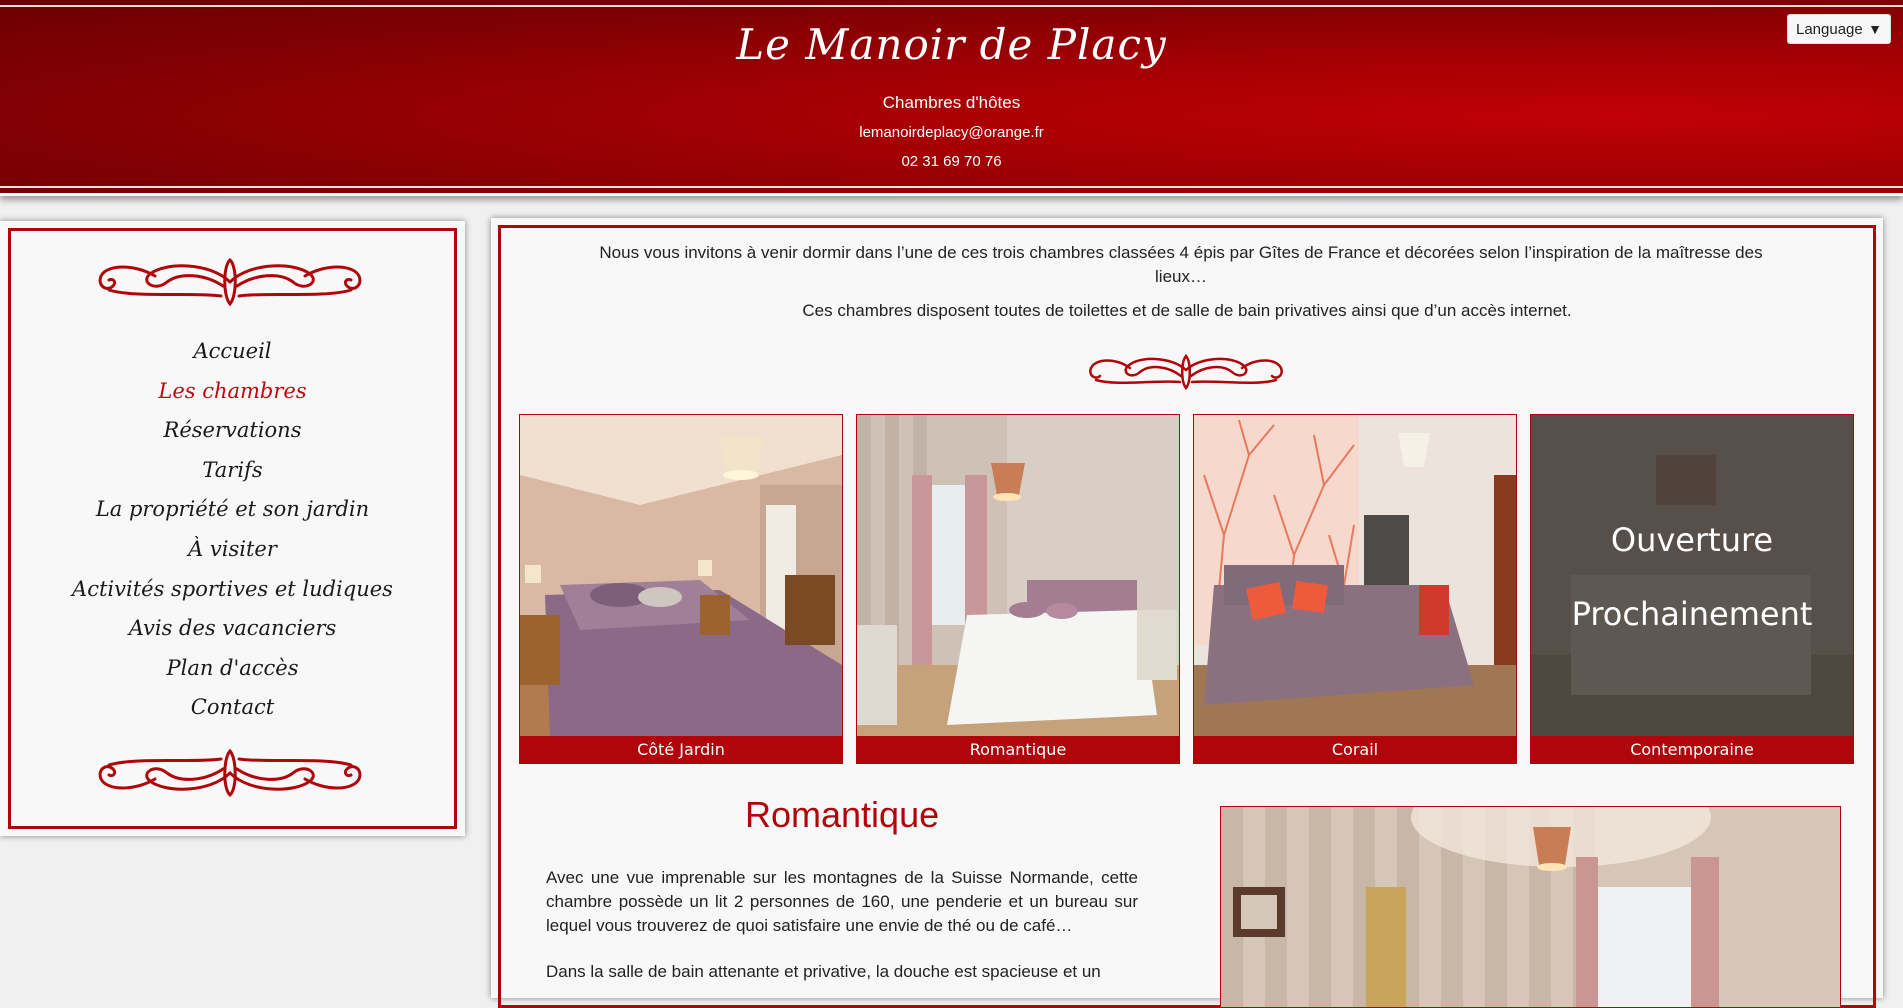 The height and width of the screenshot is (1008, 1903). I want to click on room-card-cote-jardin: Côté Jardin, so click(681, 589).